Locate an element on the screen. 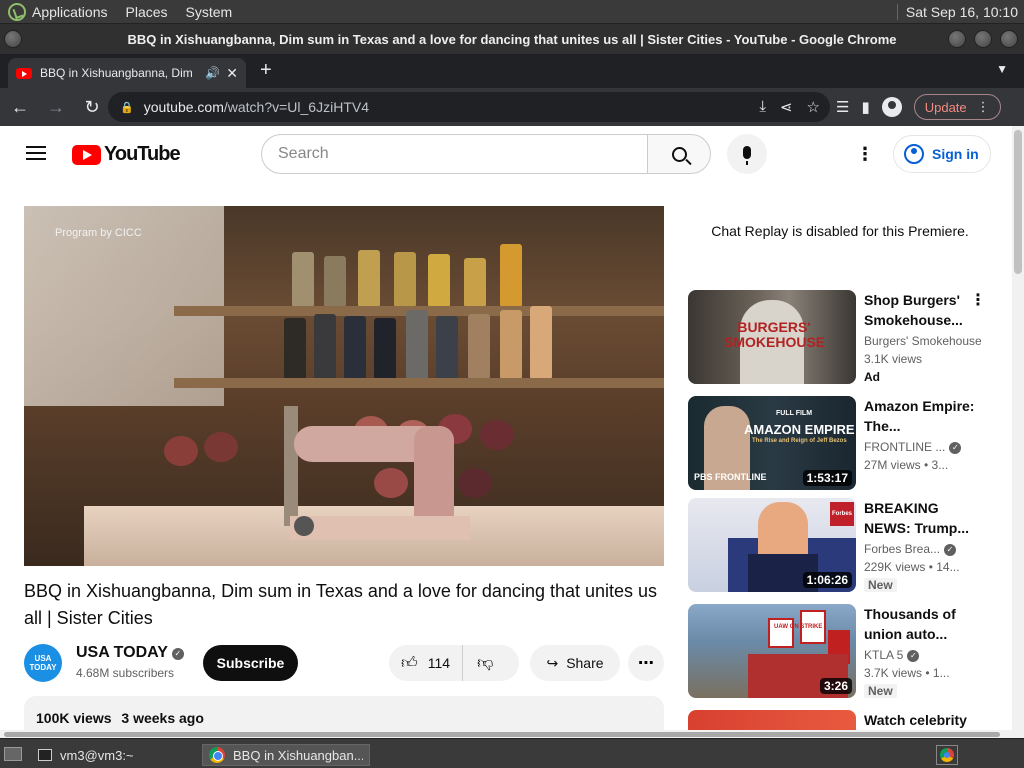 The image size is (1024, 768). youtube-logo: YouTube is located at coordinates (126, 154).